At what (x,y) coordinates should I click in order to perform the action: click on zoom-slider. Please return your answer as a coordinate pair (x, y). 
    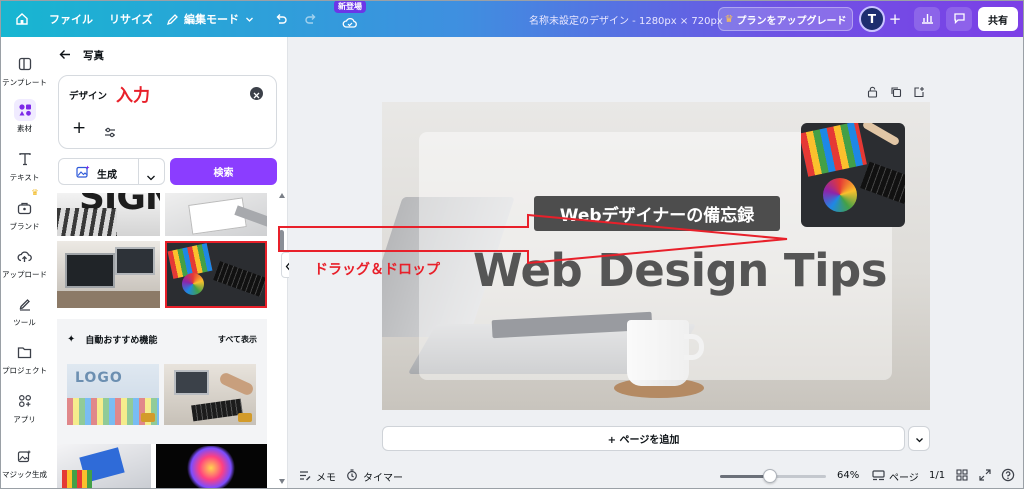
    Looking at the image, I should click on (773, 476).